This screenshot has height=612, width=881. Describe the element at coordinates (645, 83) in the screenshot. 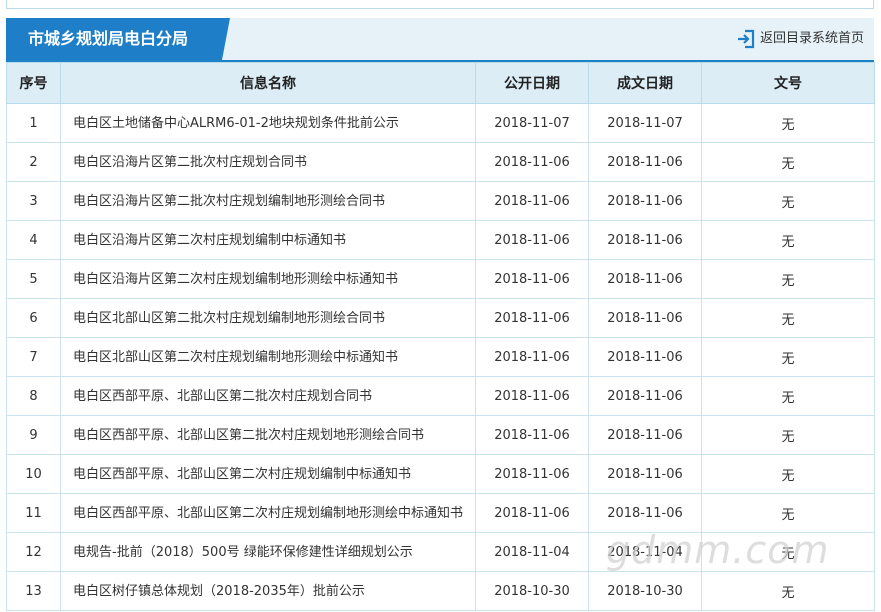

I see `column-header-doc-date: 成文日期` at that location.